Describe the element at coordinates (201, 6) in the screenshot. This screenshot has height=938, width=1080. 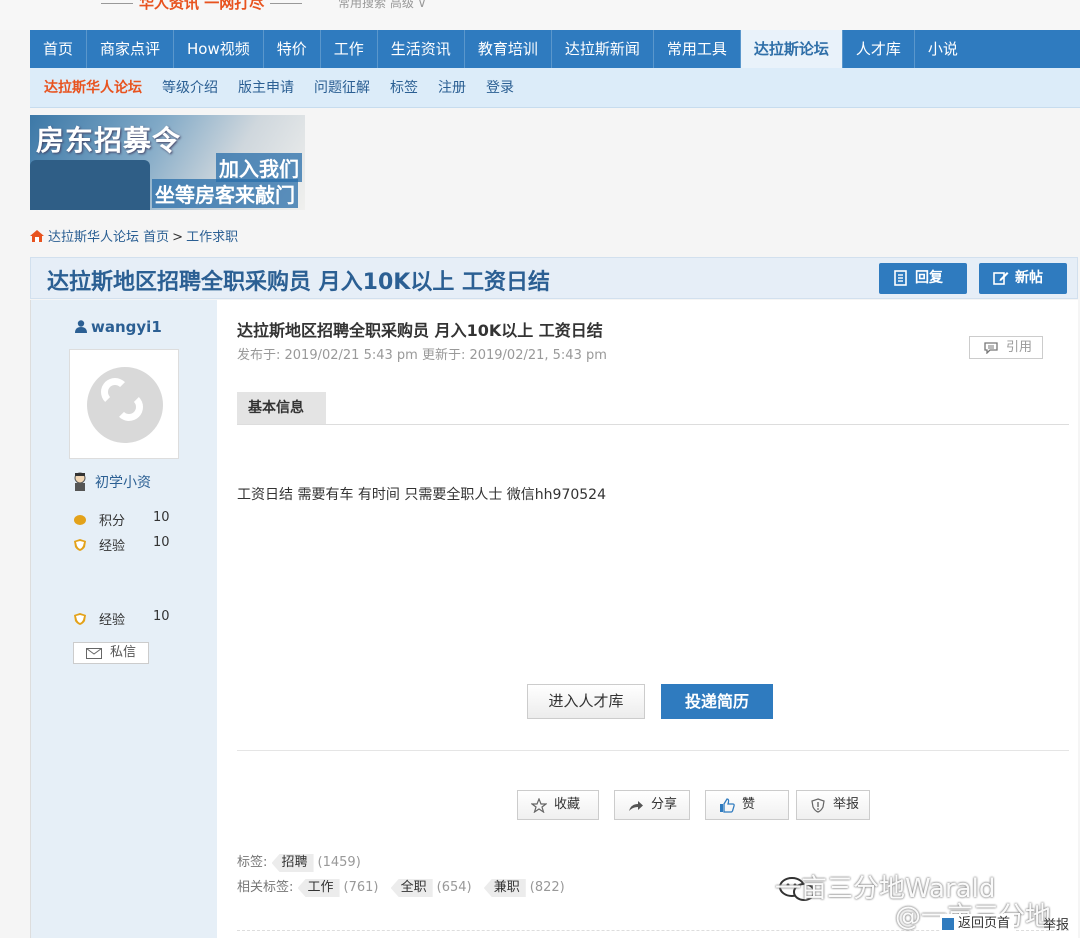
I see `site-slogan: 华人资讯 一网打尽` at that location.